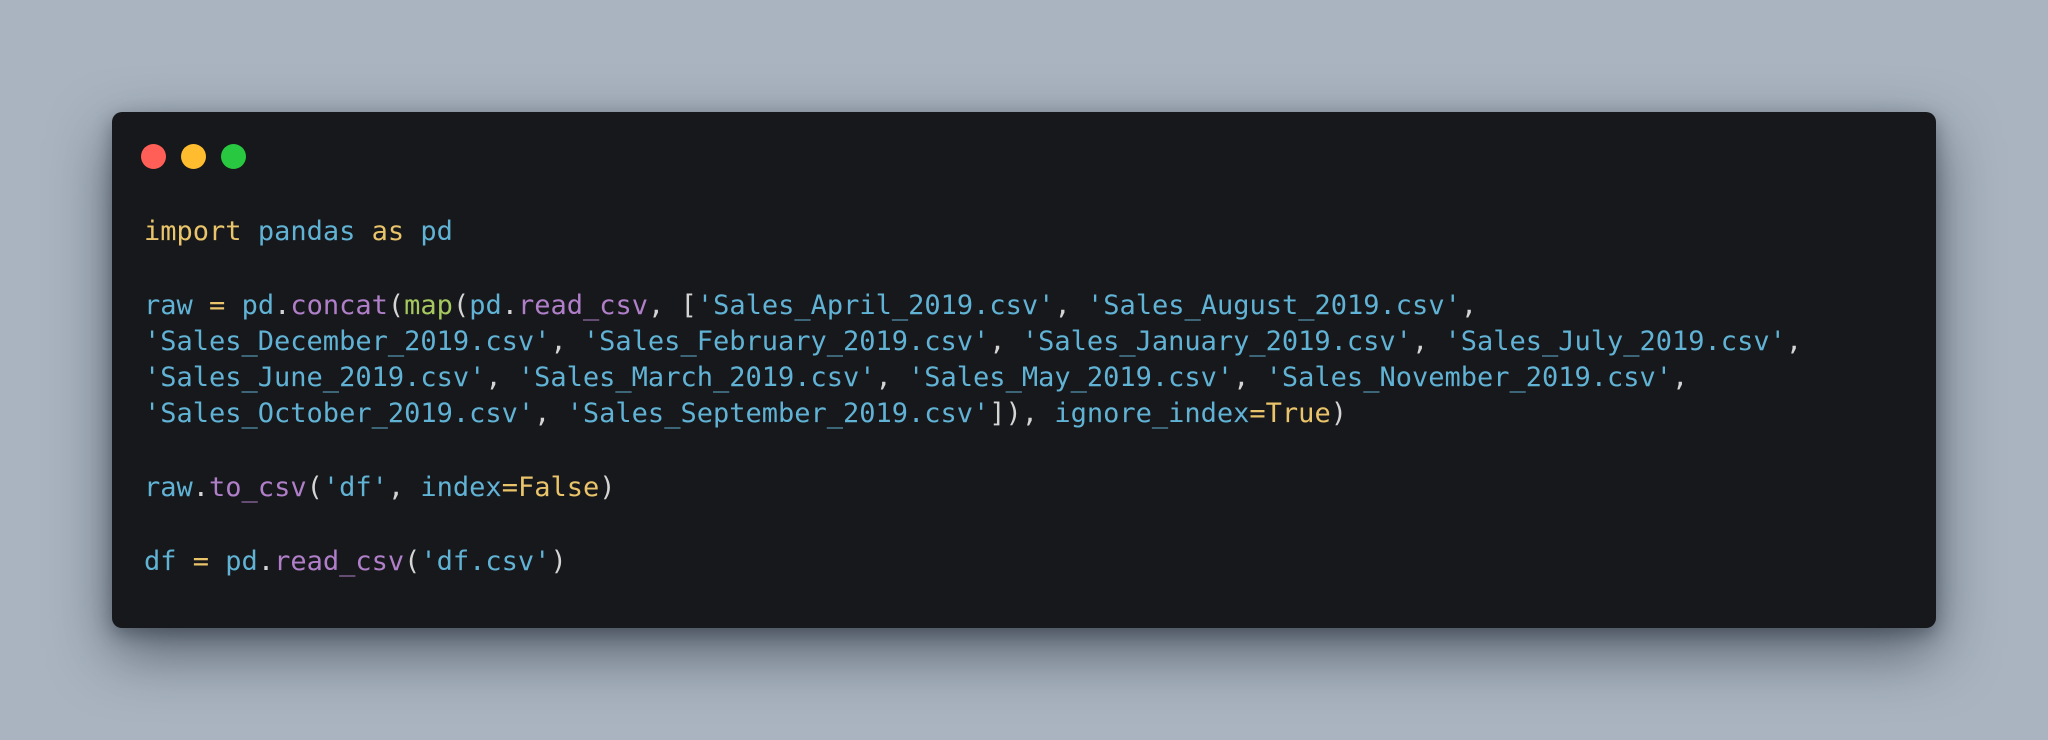  What do you see at coordinates (258, 487) in the screenshot?
I see `function-call: to_csv` at bounding box center [258, 487].